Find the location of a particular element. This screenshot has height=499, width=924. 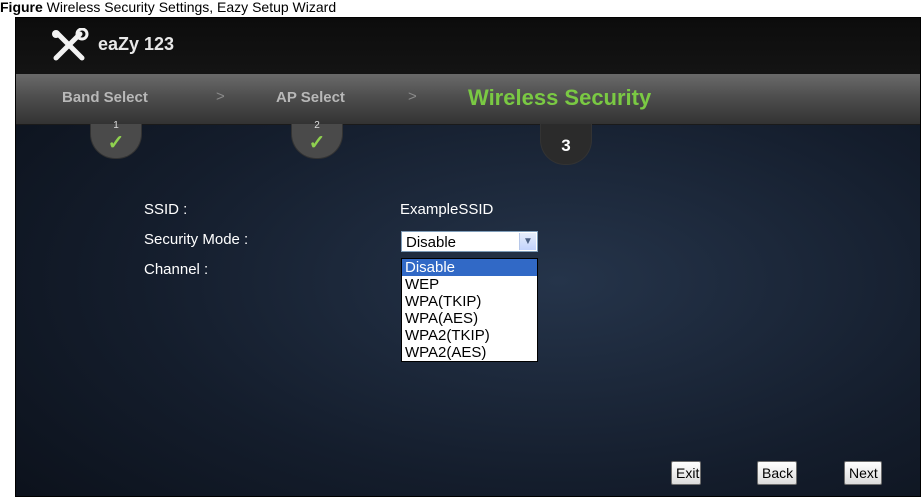

step-ap-select: AP Select is located at coordinates (310, 97).